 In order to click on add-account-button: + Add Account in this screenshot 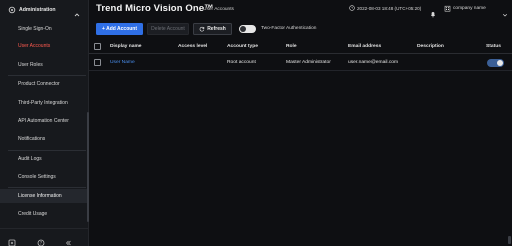, I will do `click(119, 29)`.